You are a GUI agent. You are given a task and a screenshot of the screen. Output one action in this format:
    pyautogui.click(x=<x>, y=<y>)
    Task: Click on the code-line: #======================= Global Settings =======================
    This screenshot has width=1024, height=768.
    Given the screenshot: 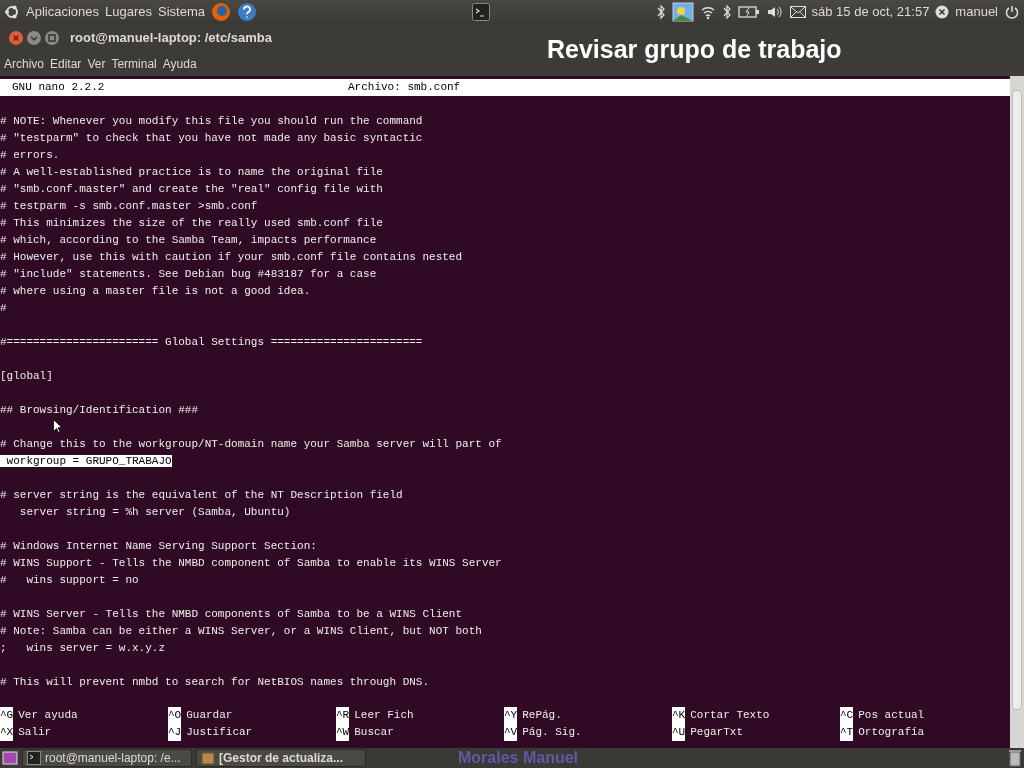 What is the action you would take?
    pyautogui.click(x=211, y=342)
    